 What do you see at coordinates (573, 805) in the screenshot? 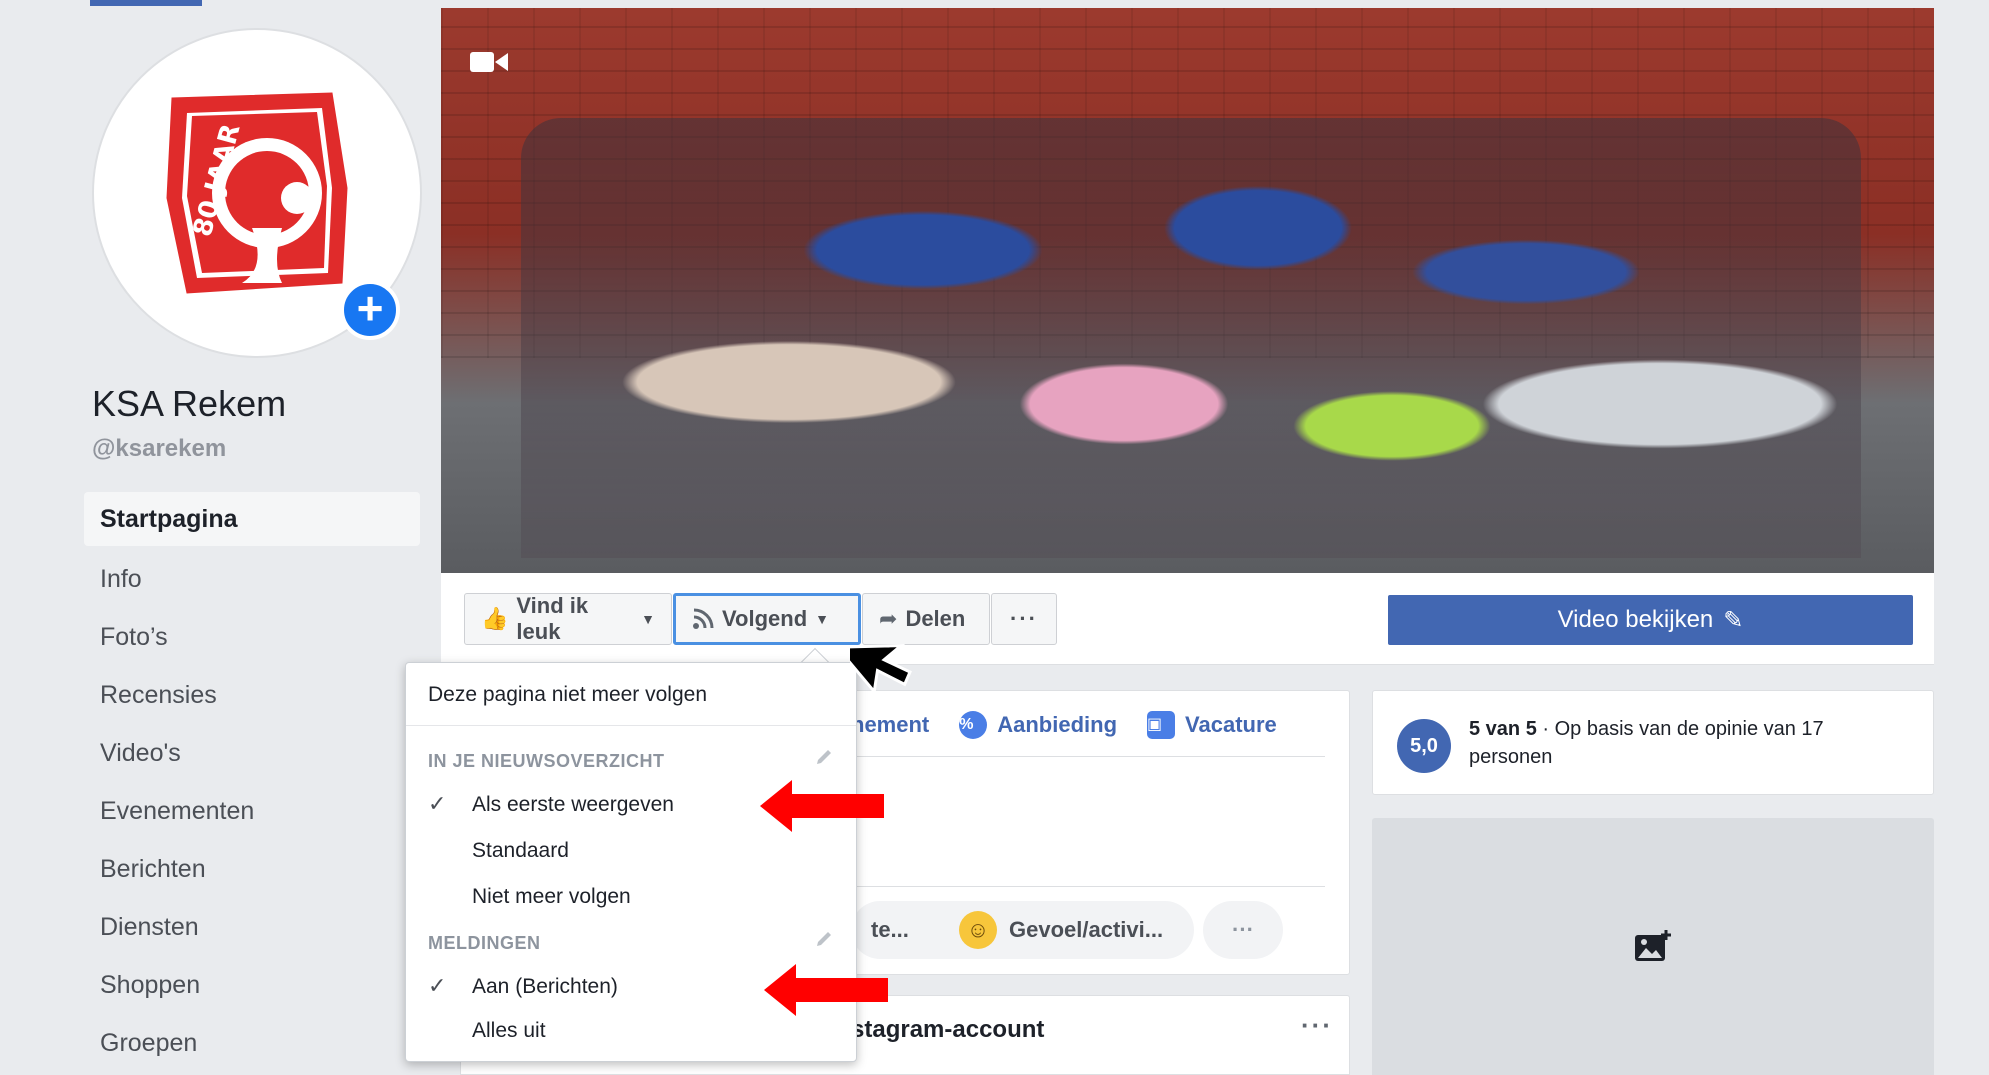
I see `menu-item-see-first: Als eerste weergeven` at bounding box center [573, 805].